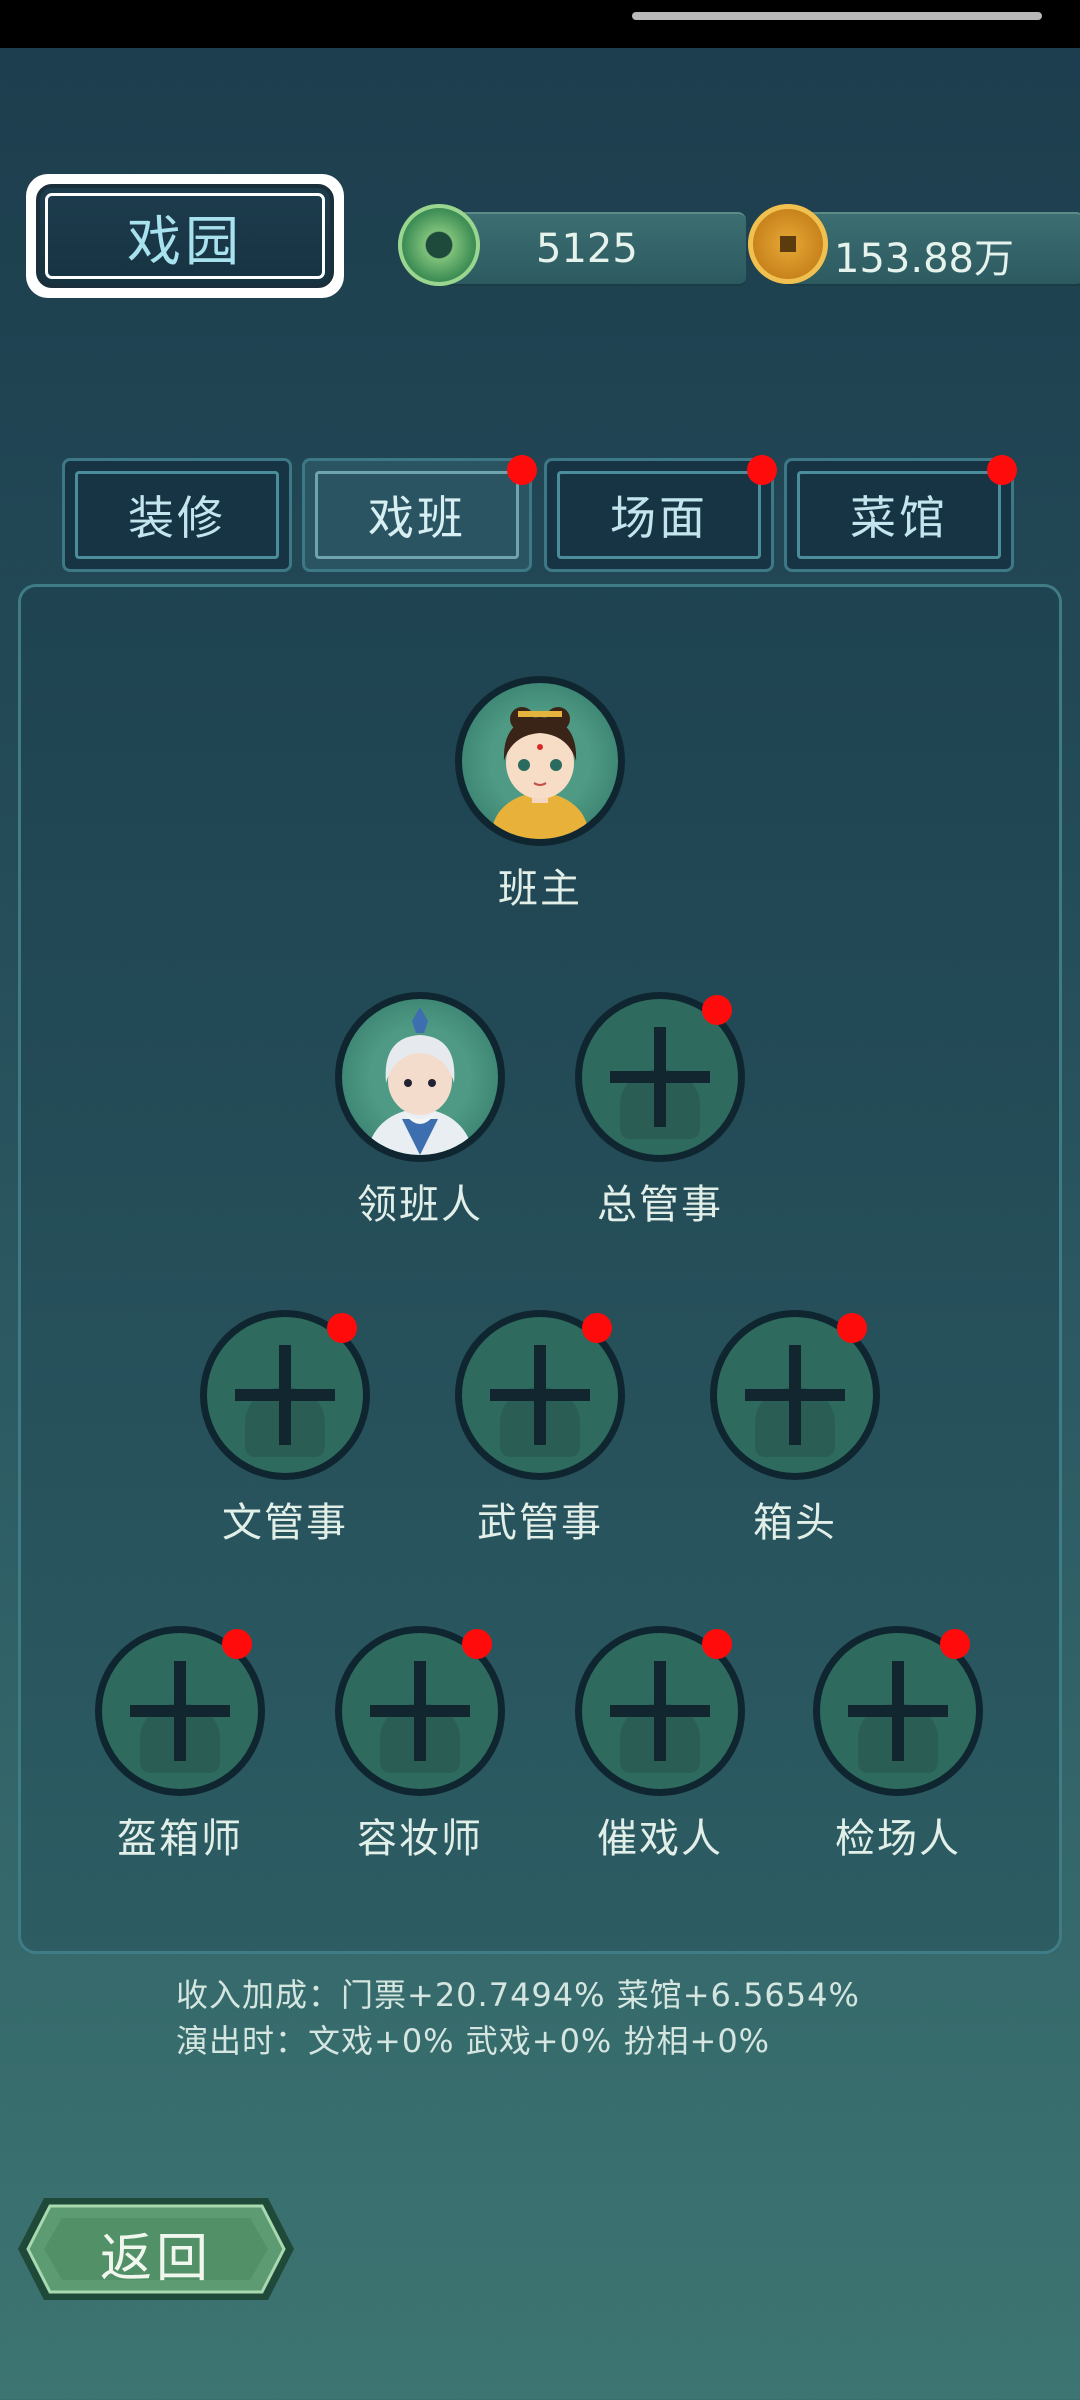  I want to click on tab-label: 菜馆, so click(899, 518).